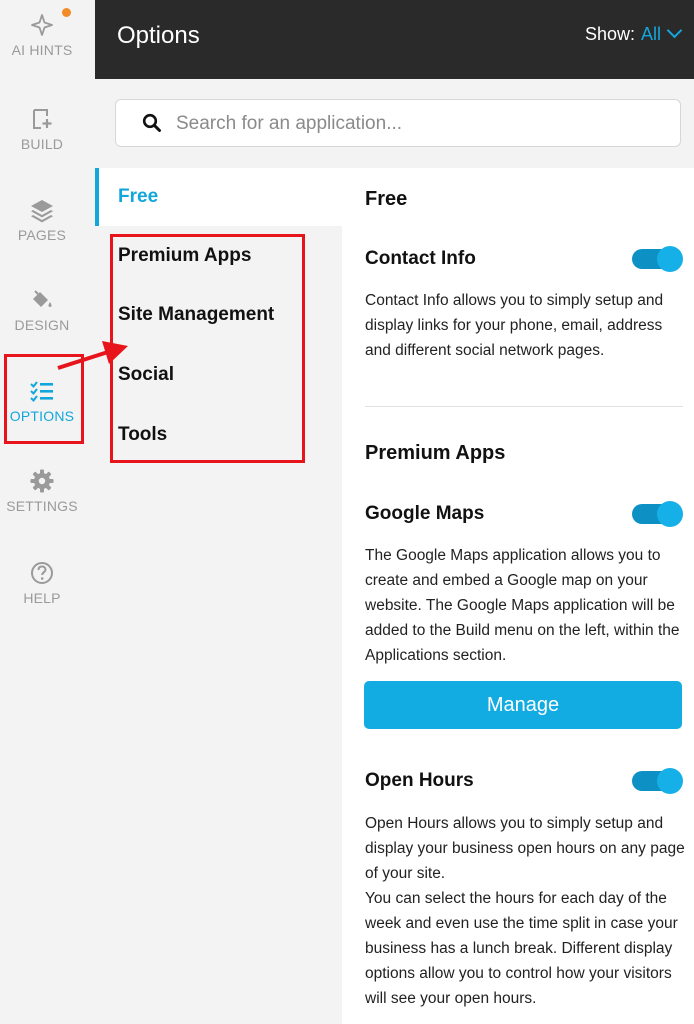 This screenshot has height=1024, width=694. Describe the element at coordinates (207, 348) in the screenshot. I see `categories-highlight-box` at that location.